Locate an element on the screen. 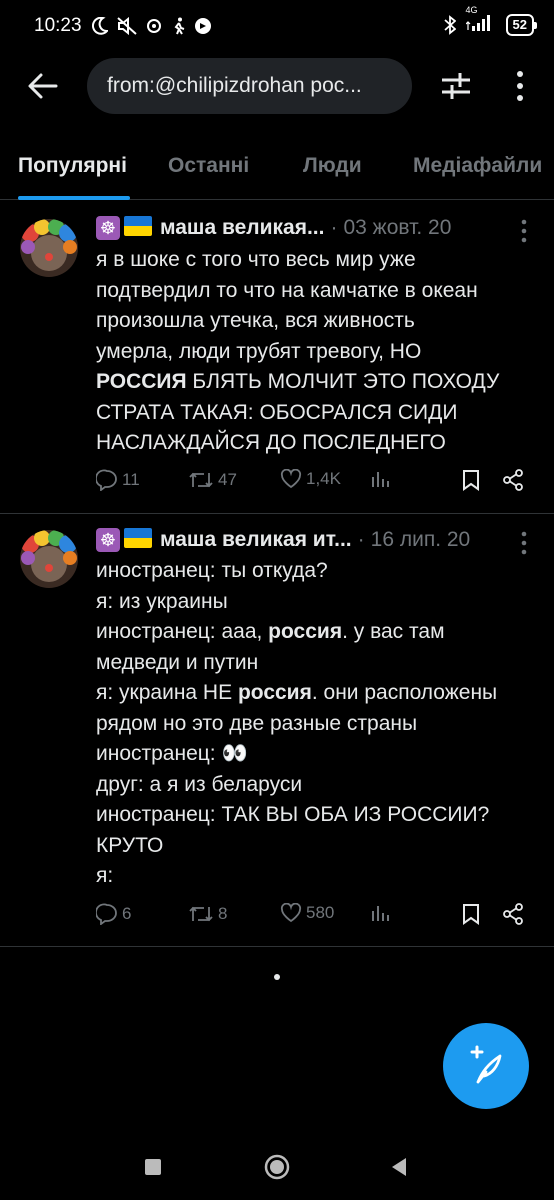  reply-button: 11 is located at coordinates (118, 480).